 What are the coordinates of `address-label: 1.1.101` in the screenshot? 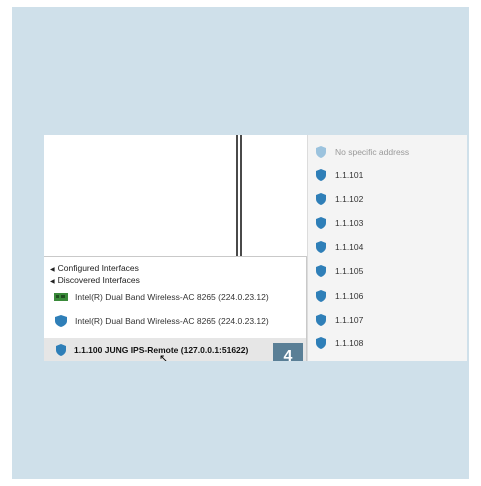 It's located at (349, 175).